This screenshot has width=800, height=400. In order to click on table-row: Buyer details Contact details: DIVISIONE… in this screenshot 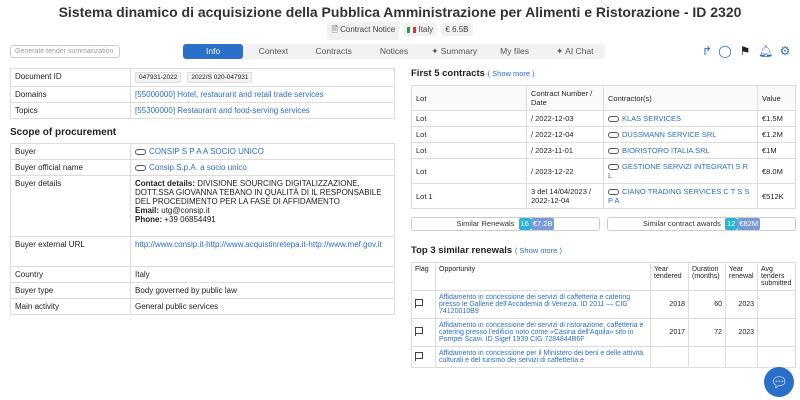, I will do `click(202, 206)`.